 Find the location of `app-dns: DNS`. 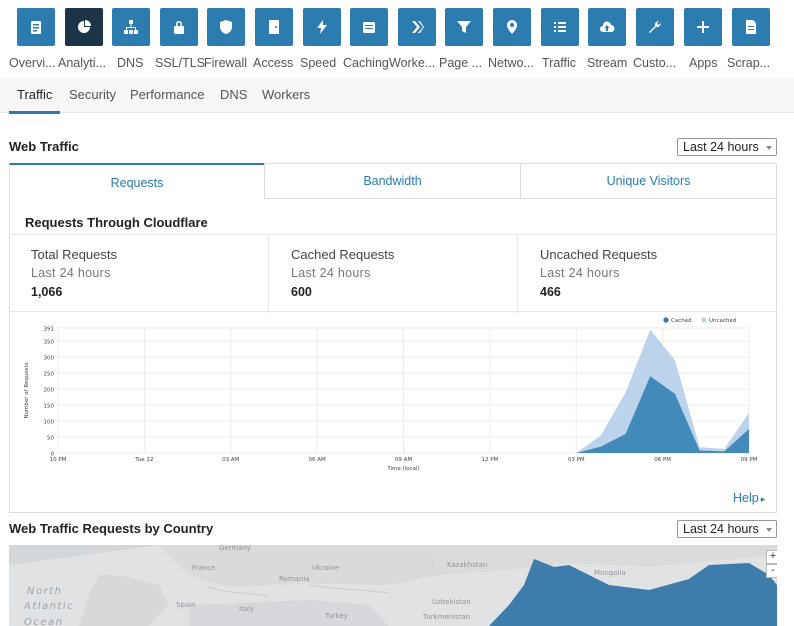

app-dns: DNS is located at coordinates (131, 43).